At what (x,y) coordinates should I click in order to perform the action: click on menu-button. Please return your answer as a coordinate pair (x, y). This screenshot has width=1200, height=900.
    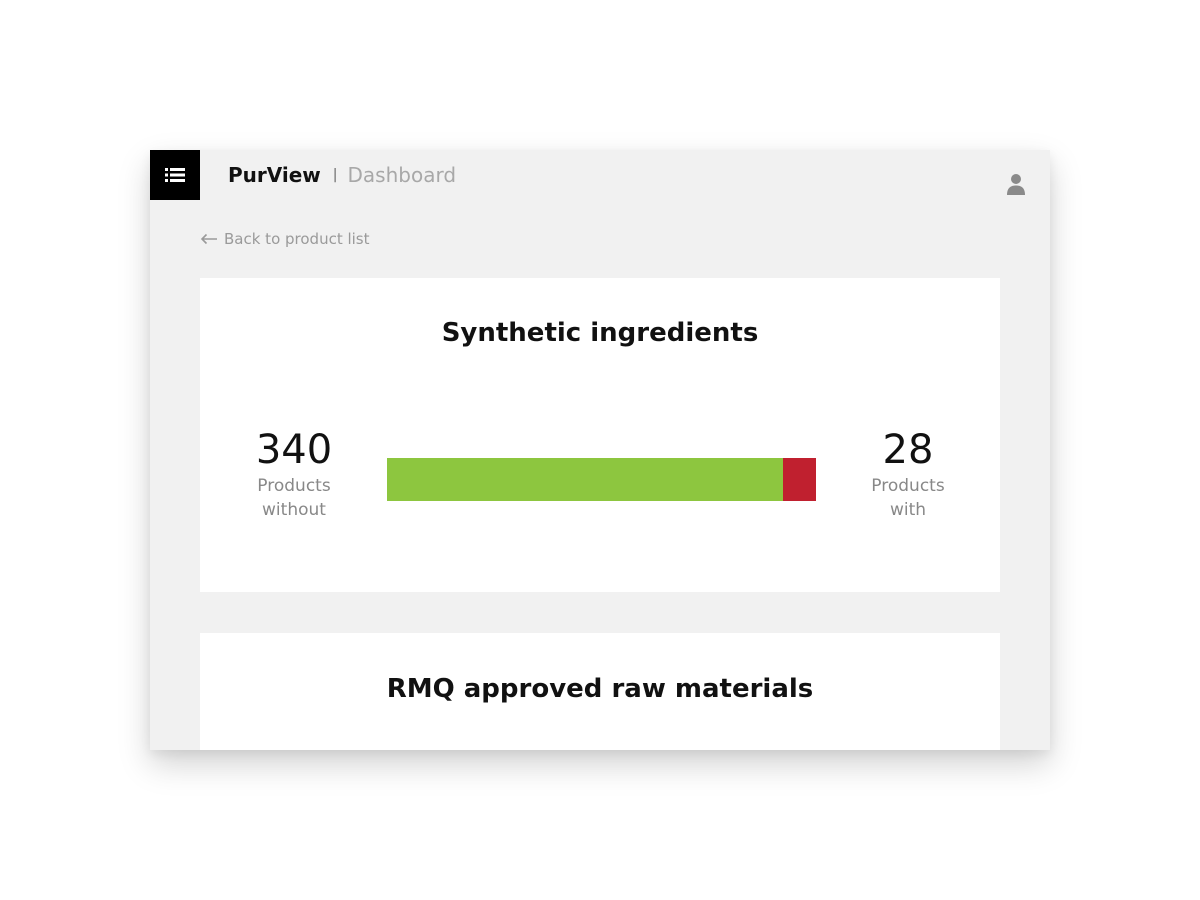
    Looking at the image, I should click on (175, 175).